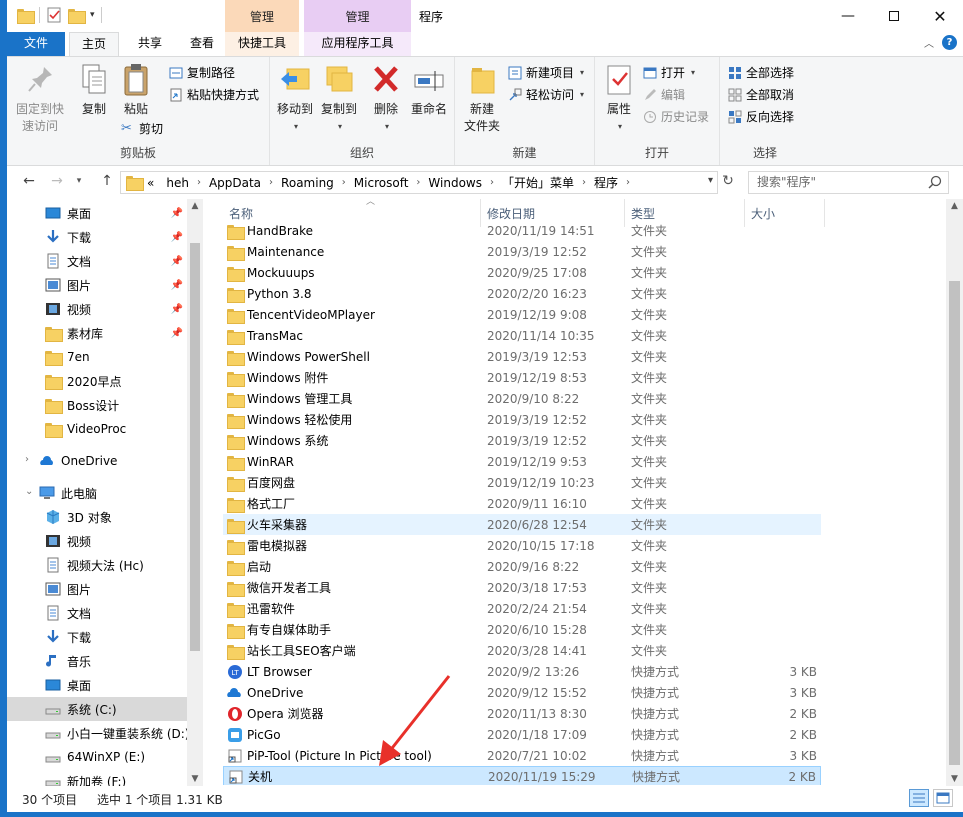  I want to click on chevron-down-icon: ⌄, so click(29, 491).